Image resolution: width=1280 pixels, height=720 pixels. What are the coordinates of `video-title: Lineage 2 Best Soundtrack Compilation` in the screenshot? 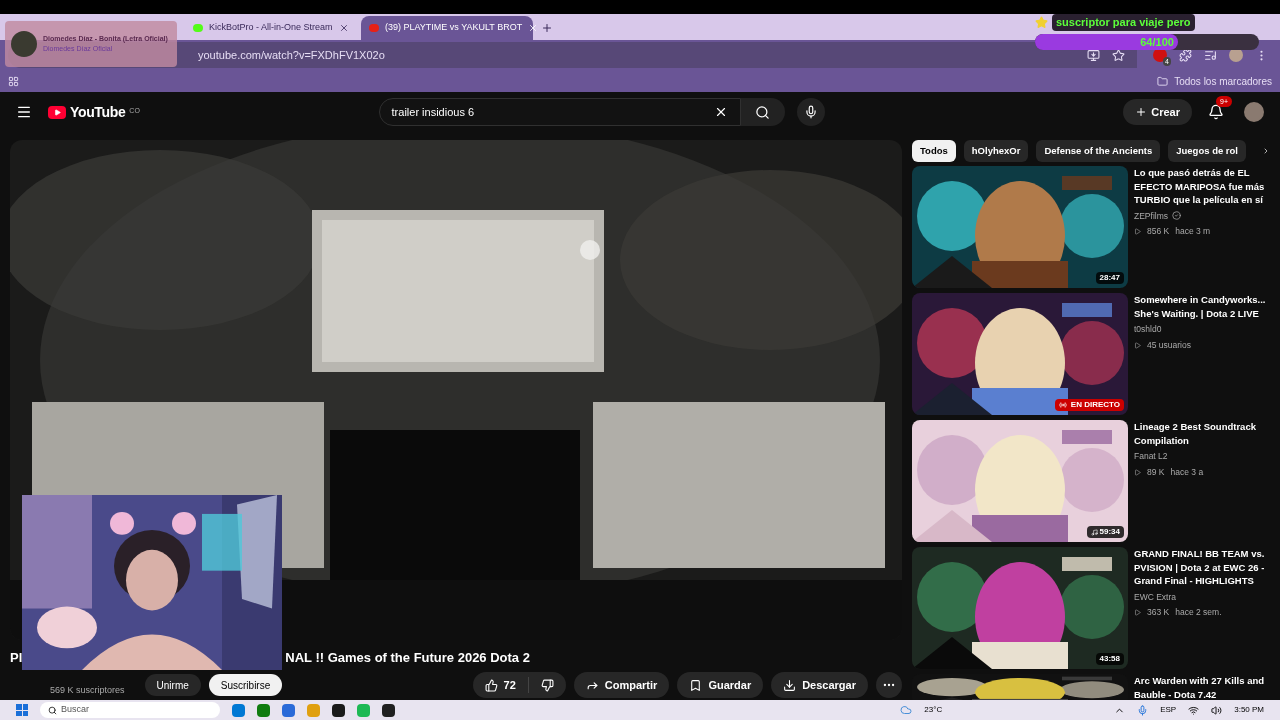 It's located at (1200, 433).